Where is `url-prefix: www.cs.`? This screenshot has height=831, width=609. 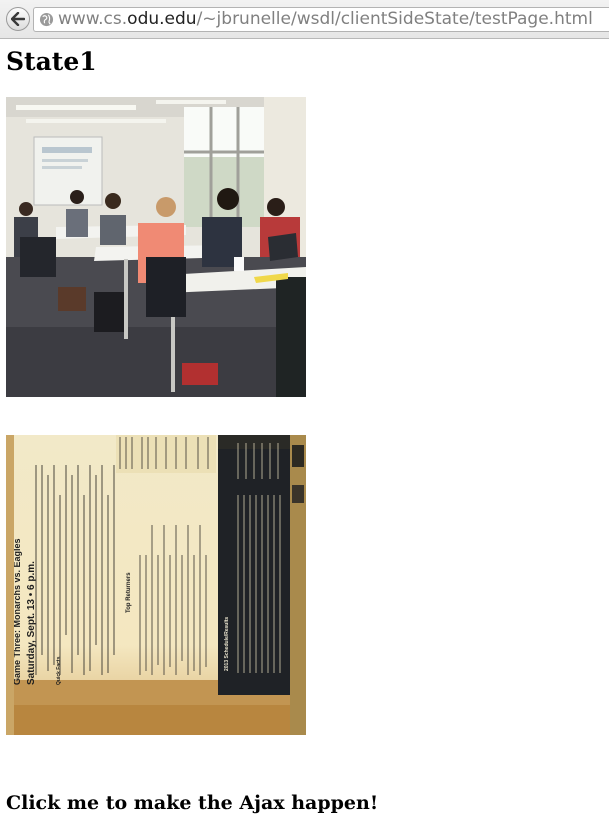 url-prefix: www.cs. is located at coordinates (93, 19).